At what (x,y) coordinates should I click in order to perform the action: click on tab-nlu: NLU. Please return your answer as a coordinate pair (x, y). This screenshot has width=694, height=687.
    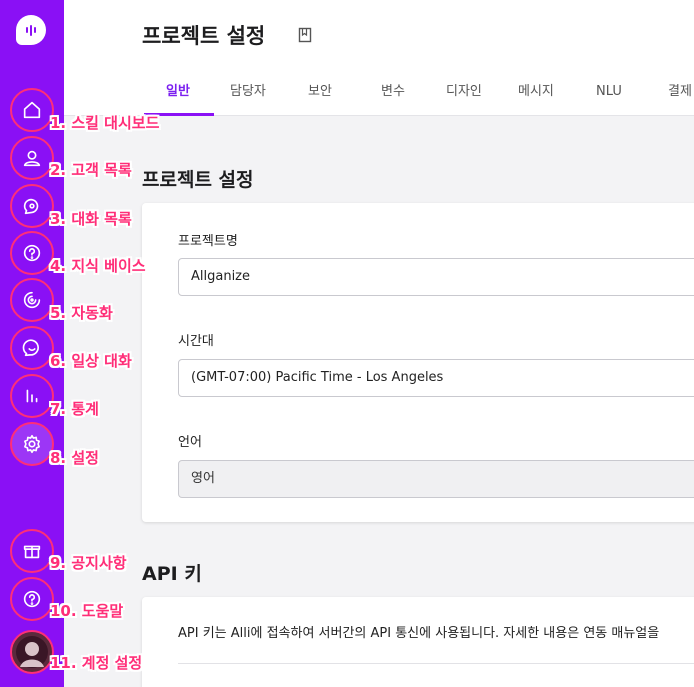
    Looking at the image, I should click on (609, 93).